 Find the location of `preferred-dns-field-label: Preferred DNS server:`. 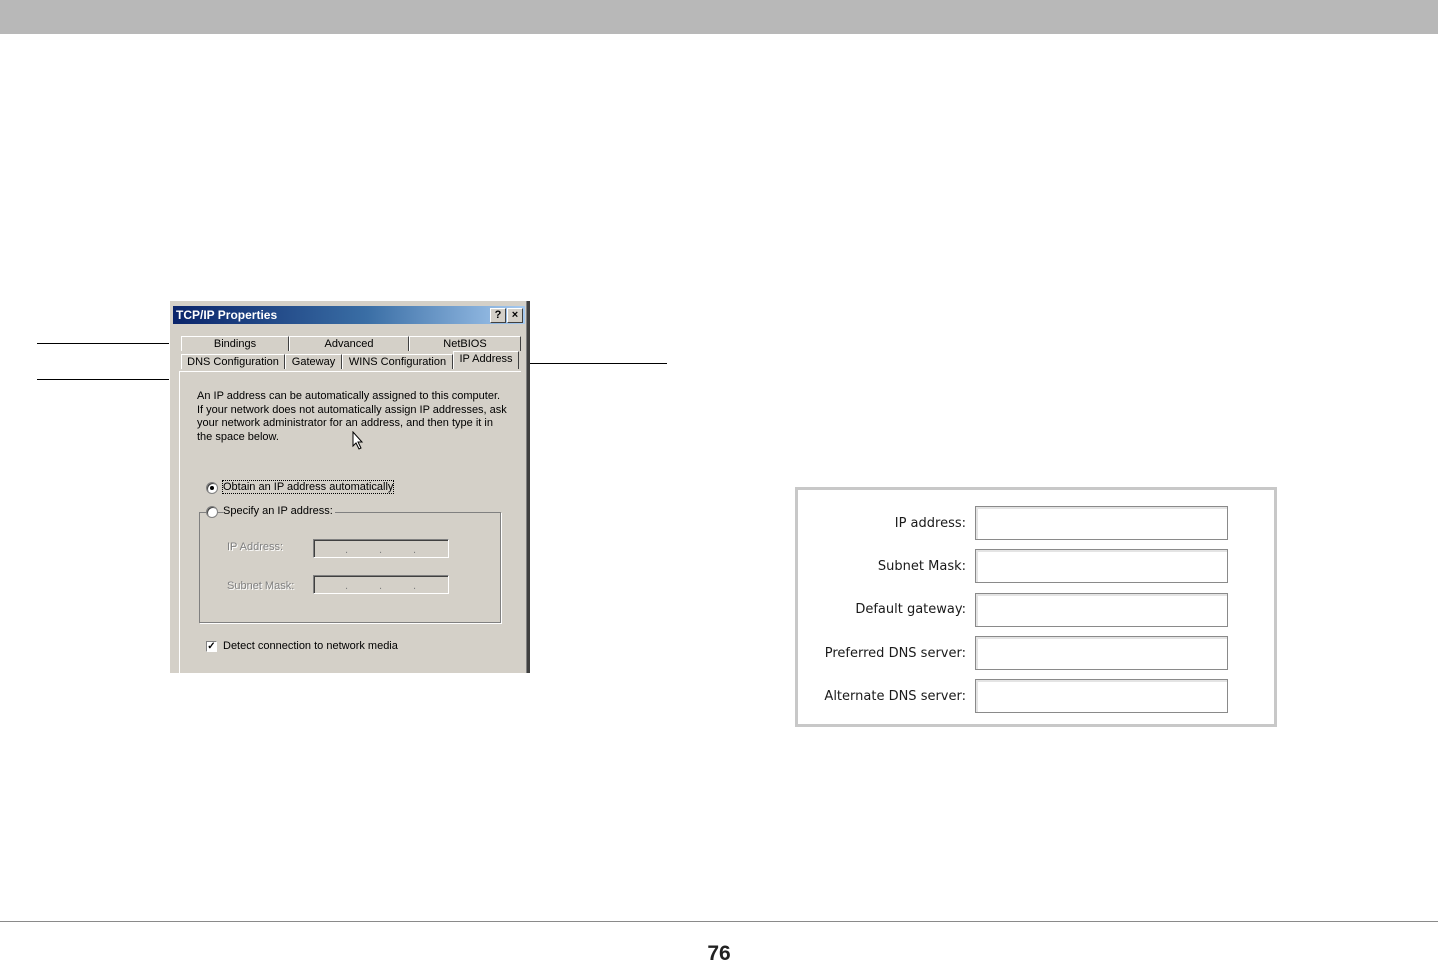

preferred-dns-field-label: Preferred DNS server: is located at coordinates (895, 653).